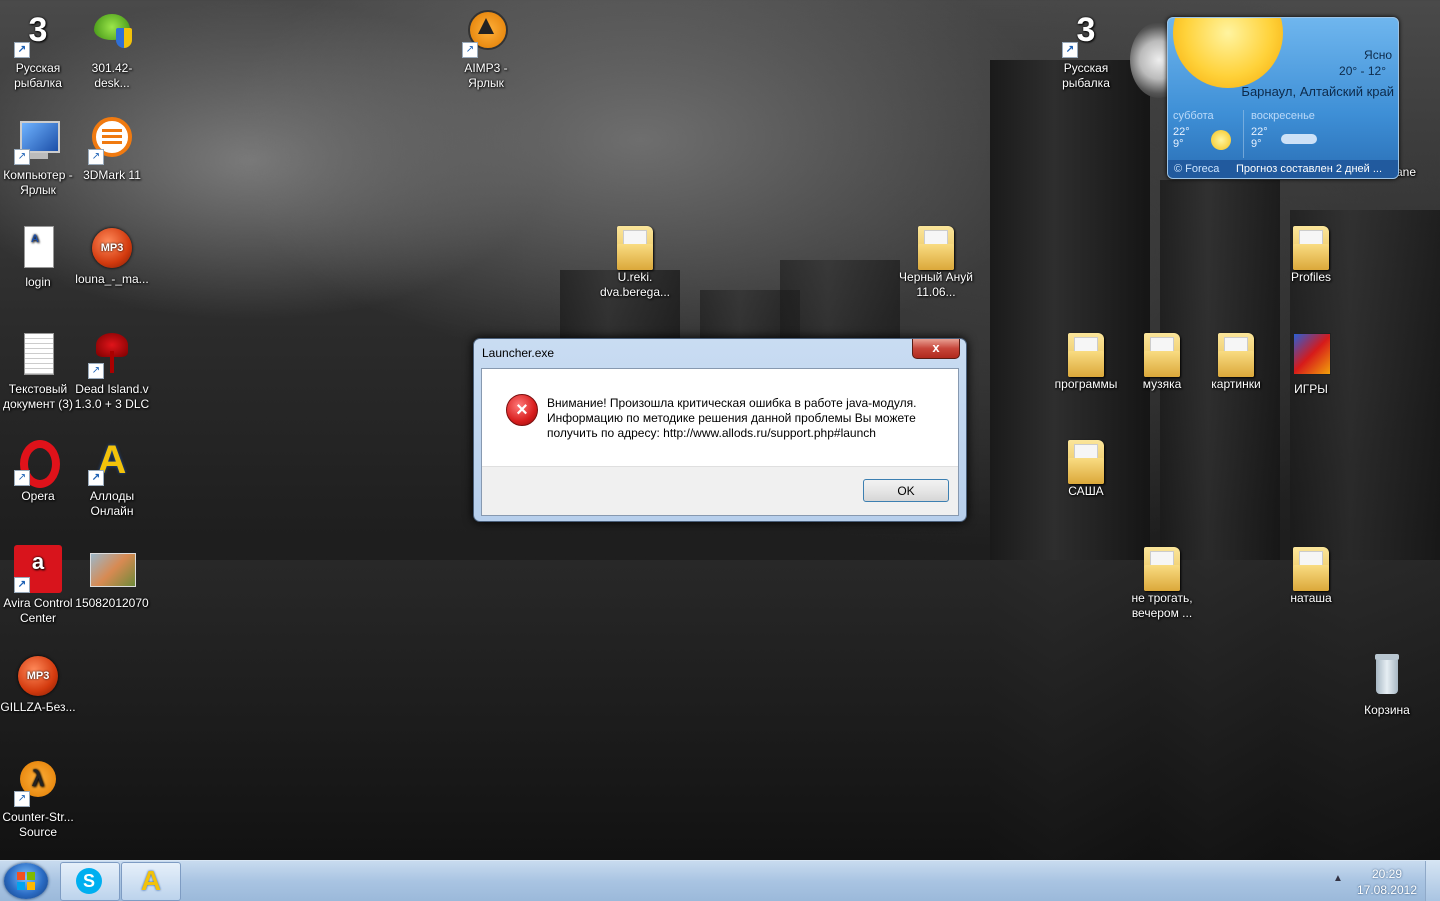  I want to click on games-icon, so click(1311, 355).